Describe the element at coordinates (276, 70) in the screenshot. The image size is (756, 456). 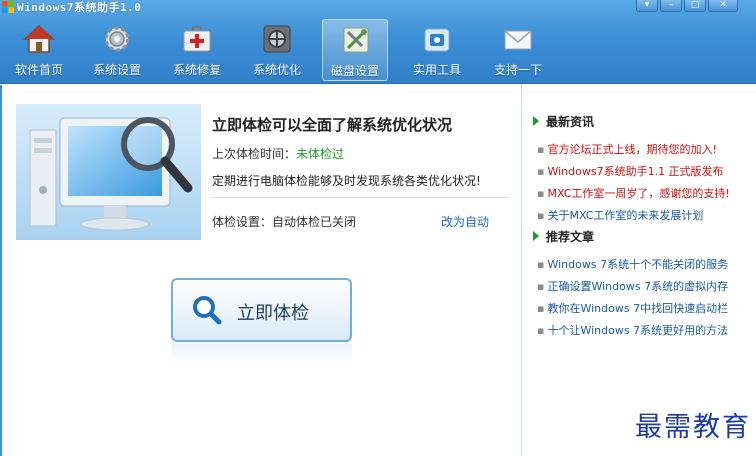
I see `nav-label: 系统优化` at that location.